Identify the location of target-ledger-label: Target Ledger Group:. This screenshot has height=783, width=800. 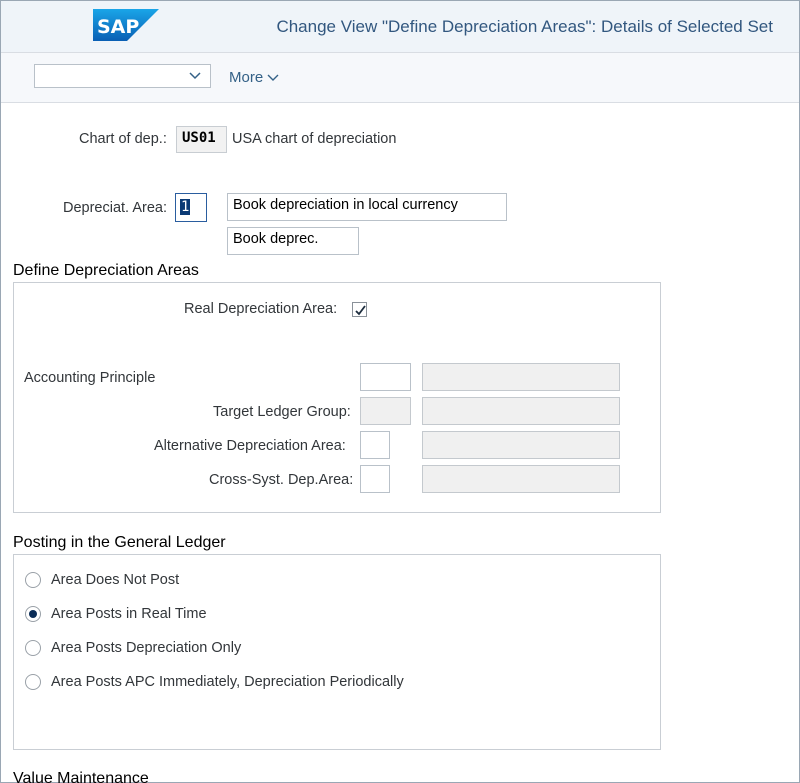
(282, 412).